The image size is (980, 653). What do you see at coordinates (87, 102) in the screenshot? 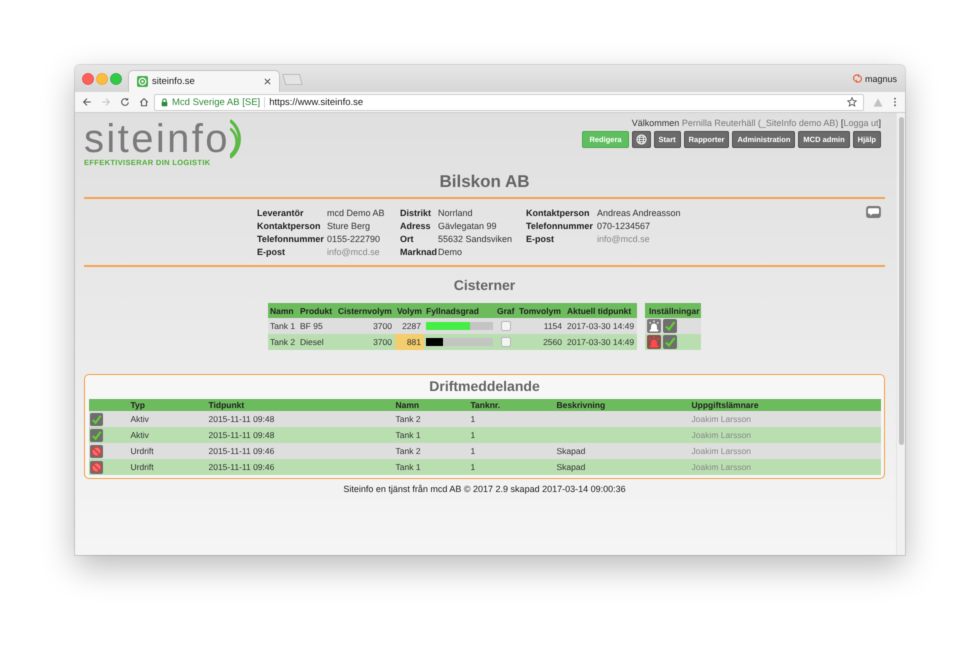
I see `back-icon` at bounding box center [87, 102].